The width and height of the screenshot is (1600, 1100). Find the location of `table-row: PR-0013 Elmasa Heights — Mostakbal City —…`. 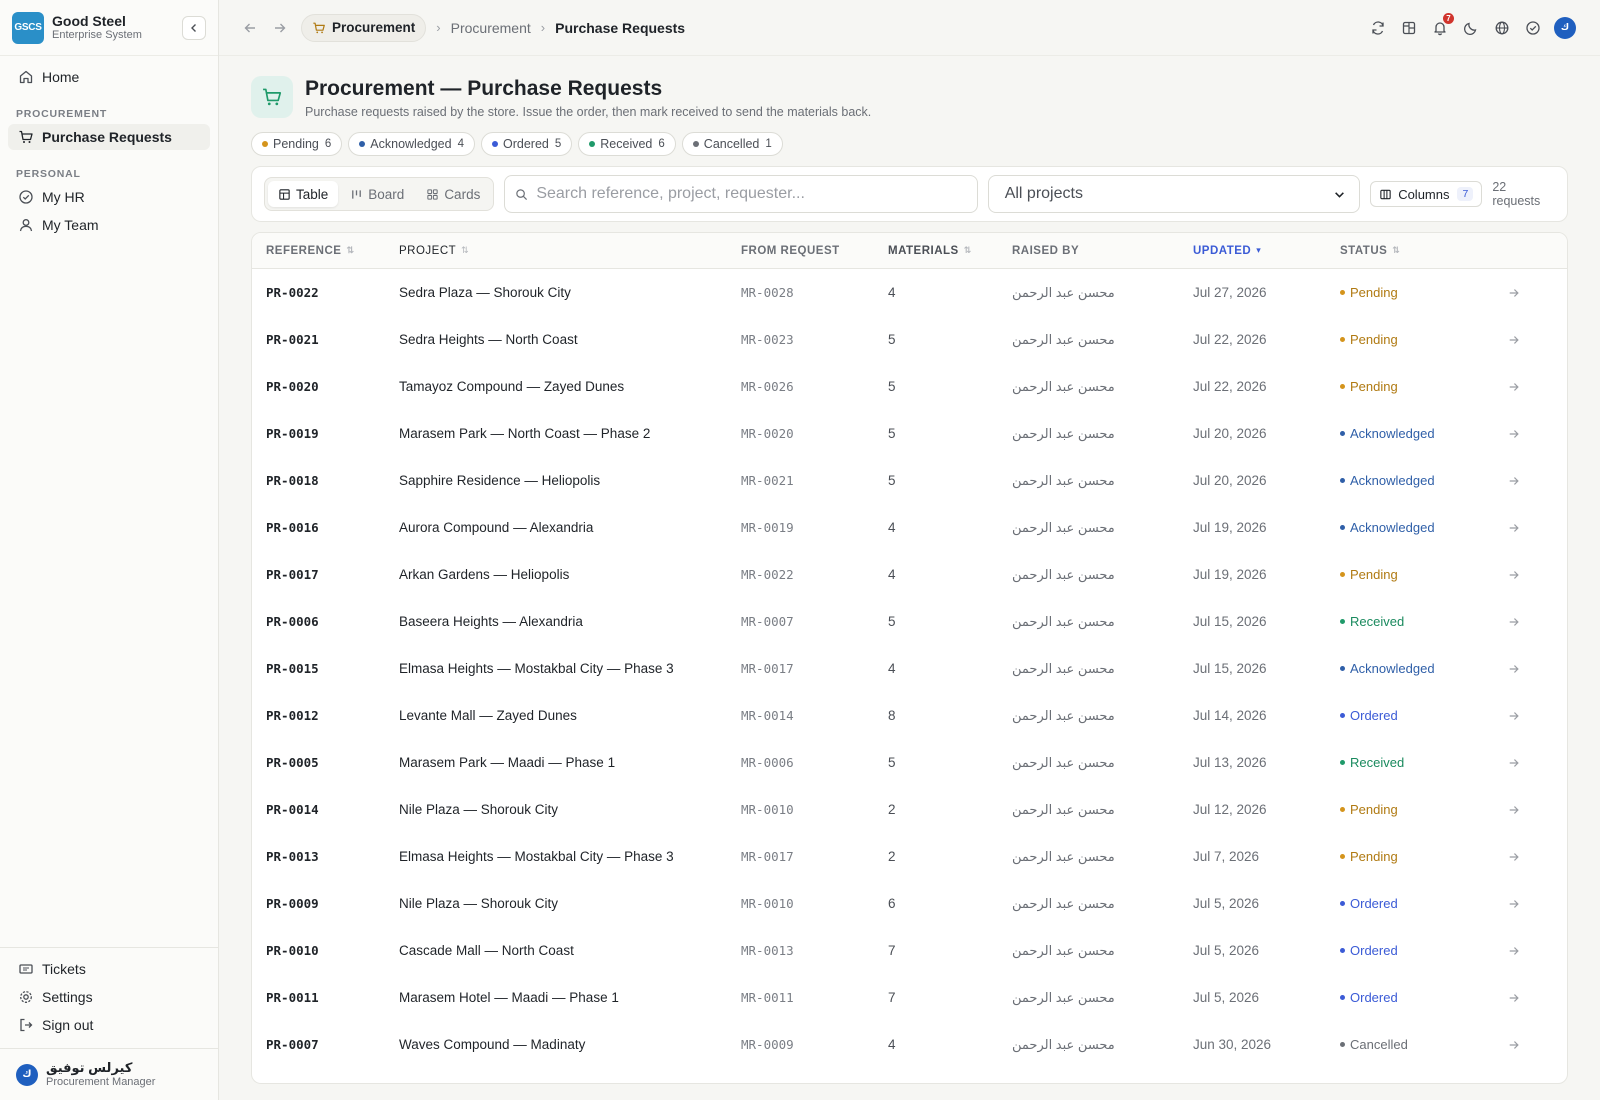

table-row: PR-0013 Elmasa Heights — Mostakbal City —… is located at coordinates (909, 856).